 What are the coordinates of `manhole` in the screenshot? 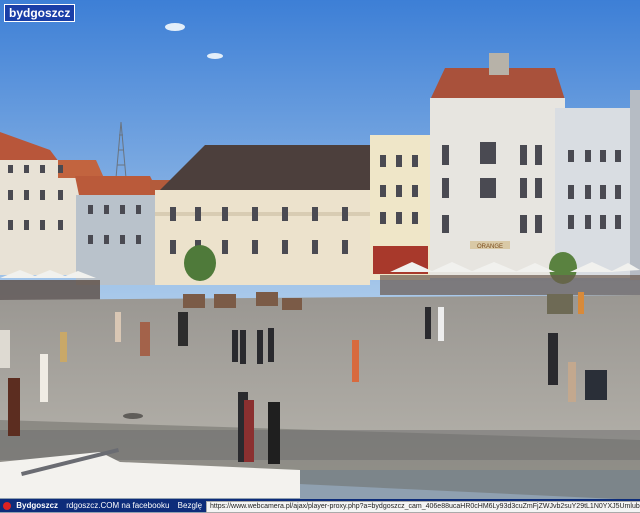 It's located at (133, 416).